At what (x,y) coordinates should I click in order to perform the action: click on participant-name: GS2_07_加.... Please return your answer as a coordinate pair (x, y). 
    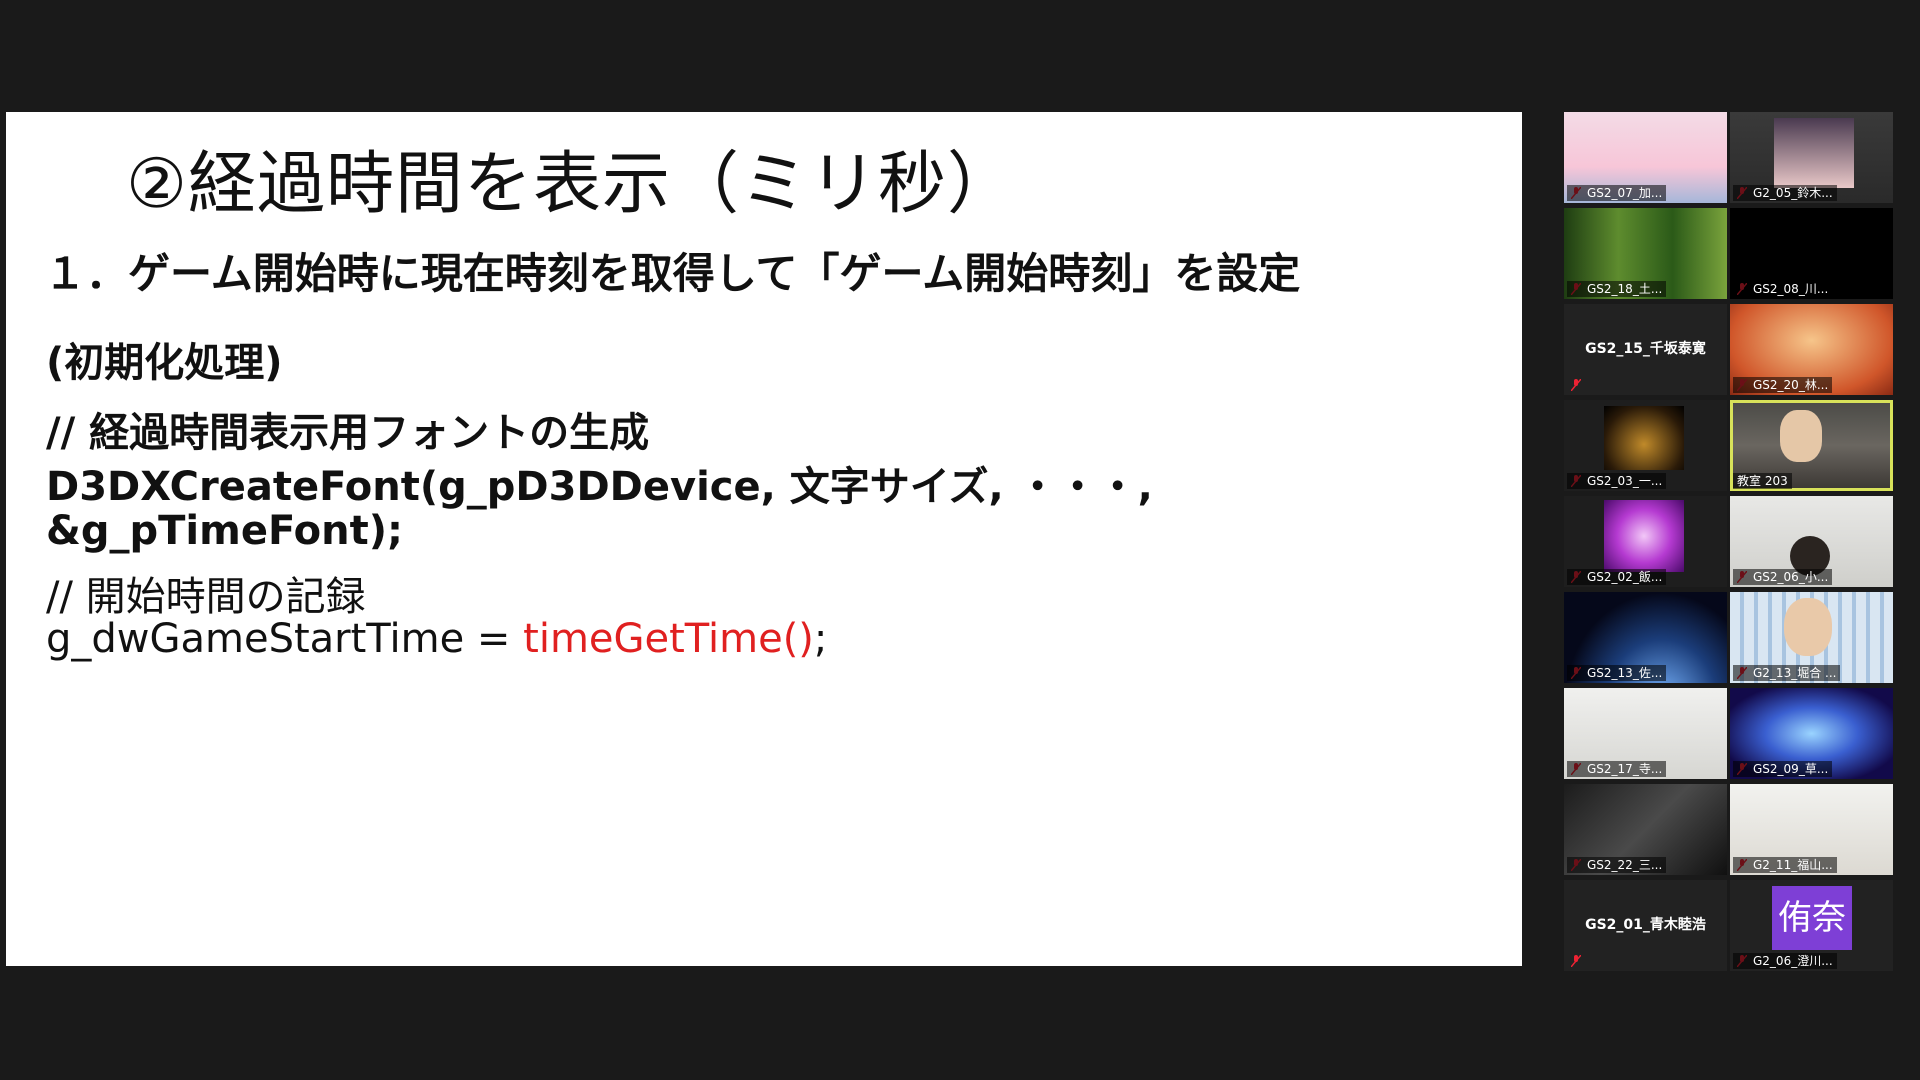
    Looking at the image, I should click on (1617, 193).